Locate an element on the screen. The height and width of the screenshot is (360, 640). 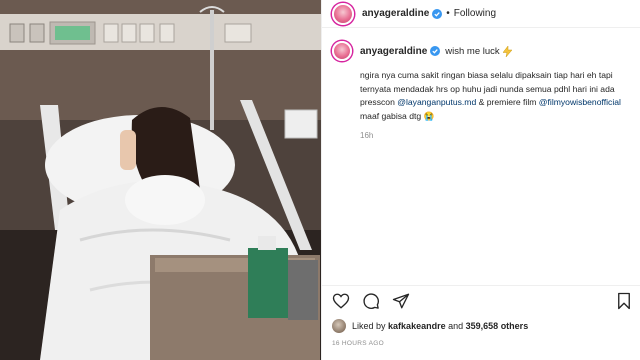
likes-conjunction: and is located at coordinates (456, 326).